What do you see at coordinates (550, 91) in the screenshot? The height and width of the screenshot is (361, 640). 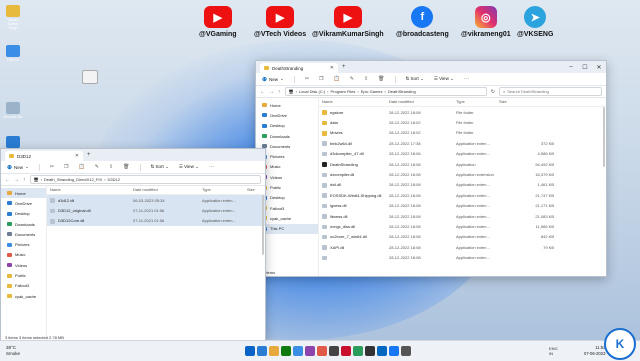 I see `search-input: ⌕ Search DeathStranding` at bounding box center [550, 91].